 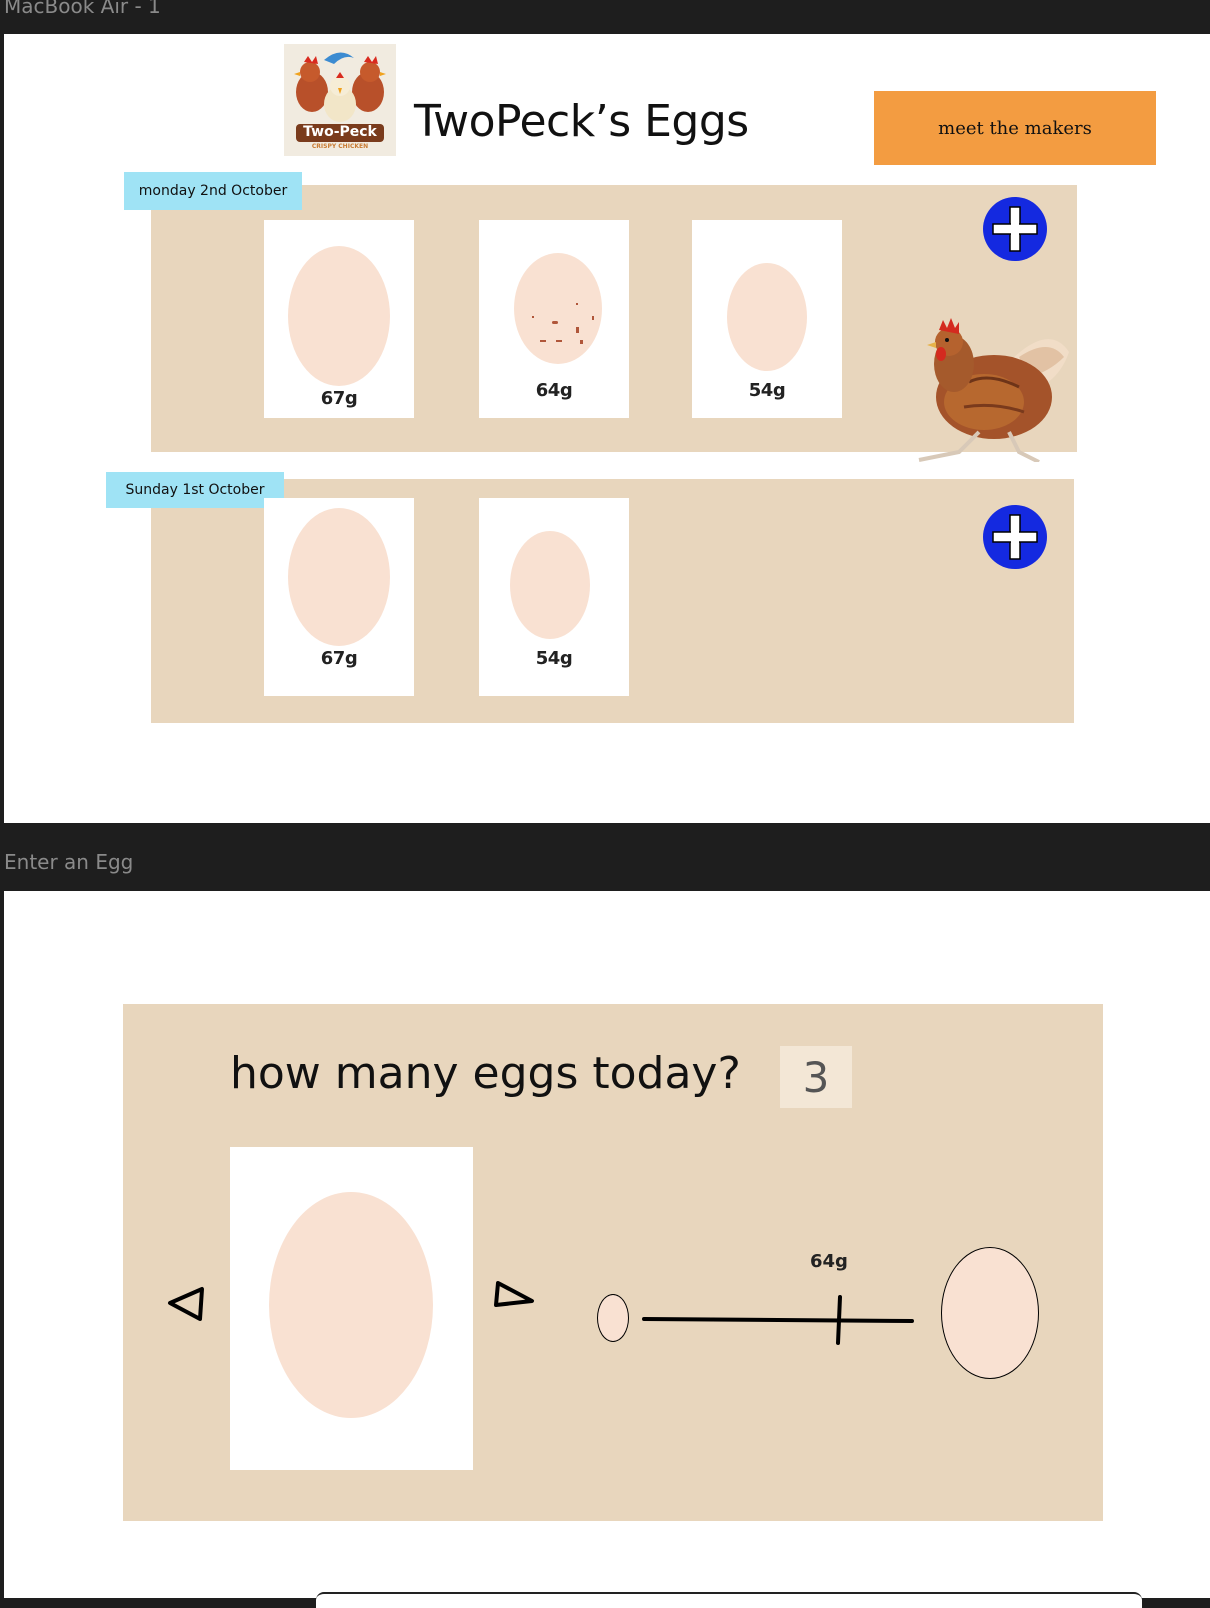 I want to click on egg-preview-card, so click(x=351, y=1308).